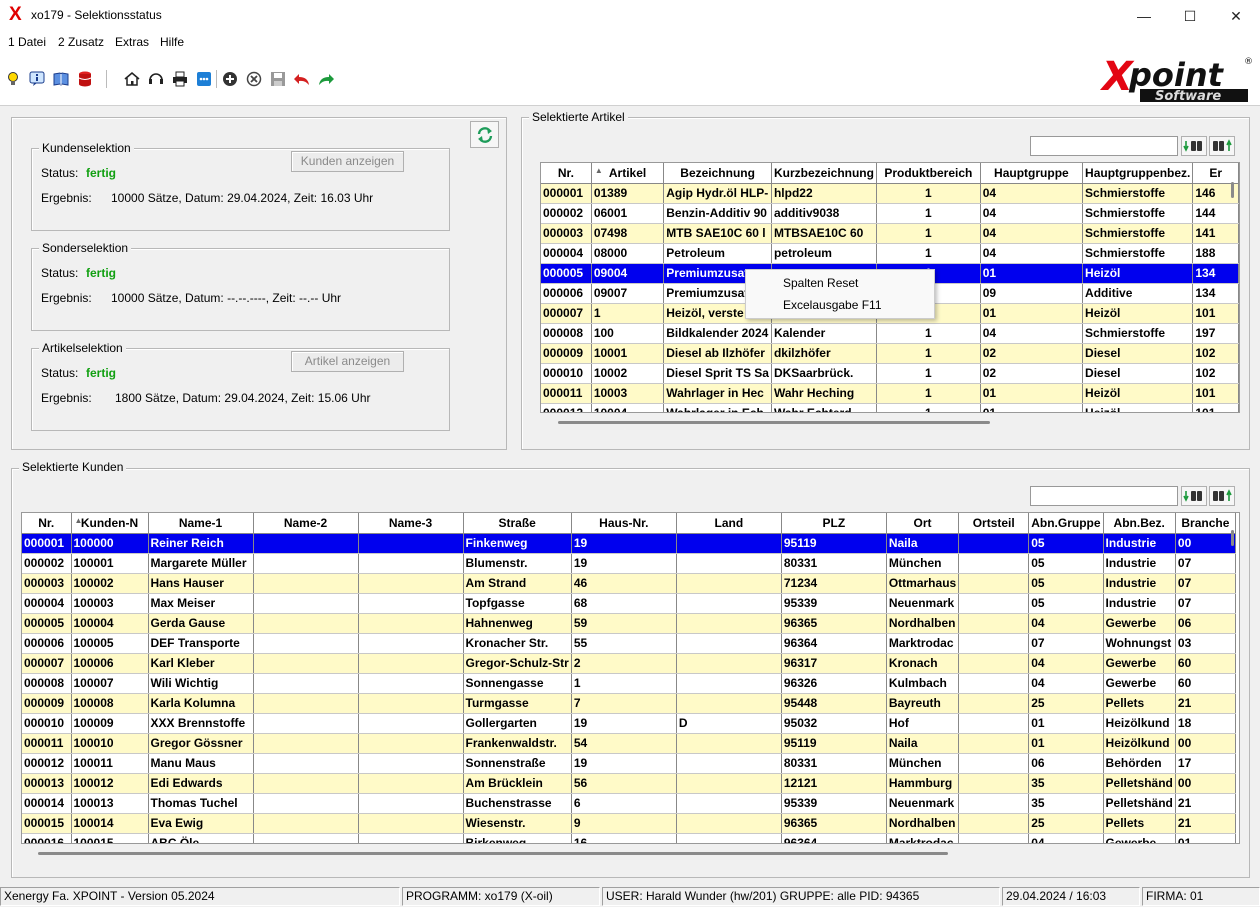  I want to click on table-cell: 46, so click(624, 583).